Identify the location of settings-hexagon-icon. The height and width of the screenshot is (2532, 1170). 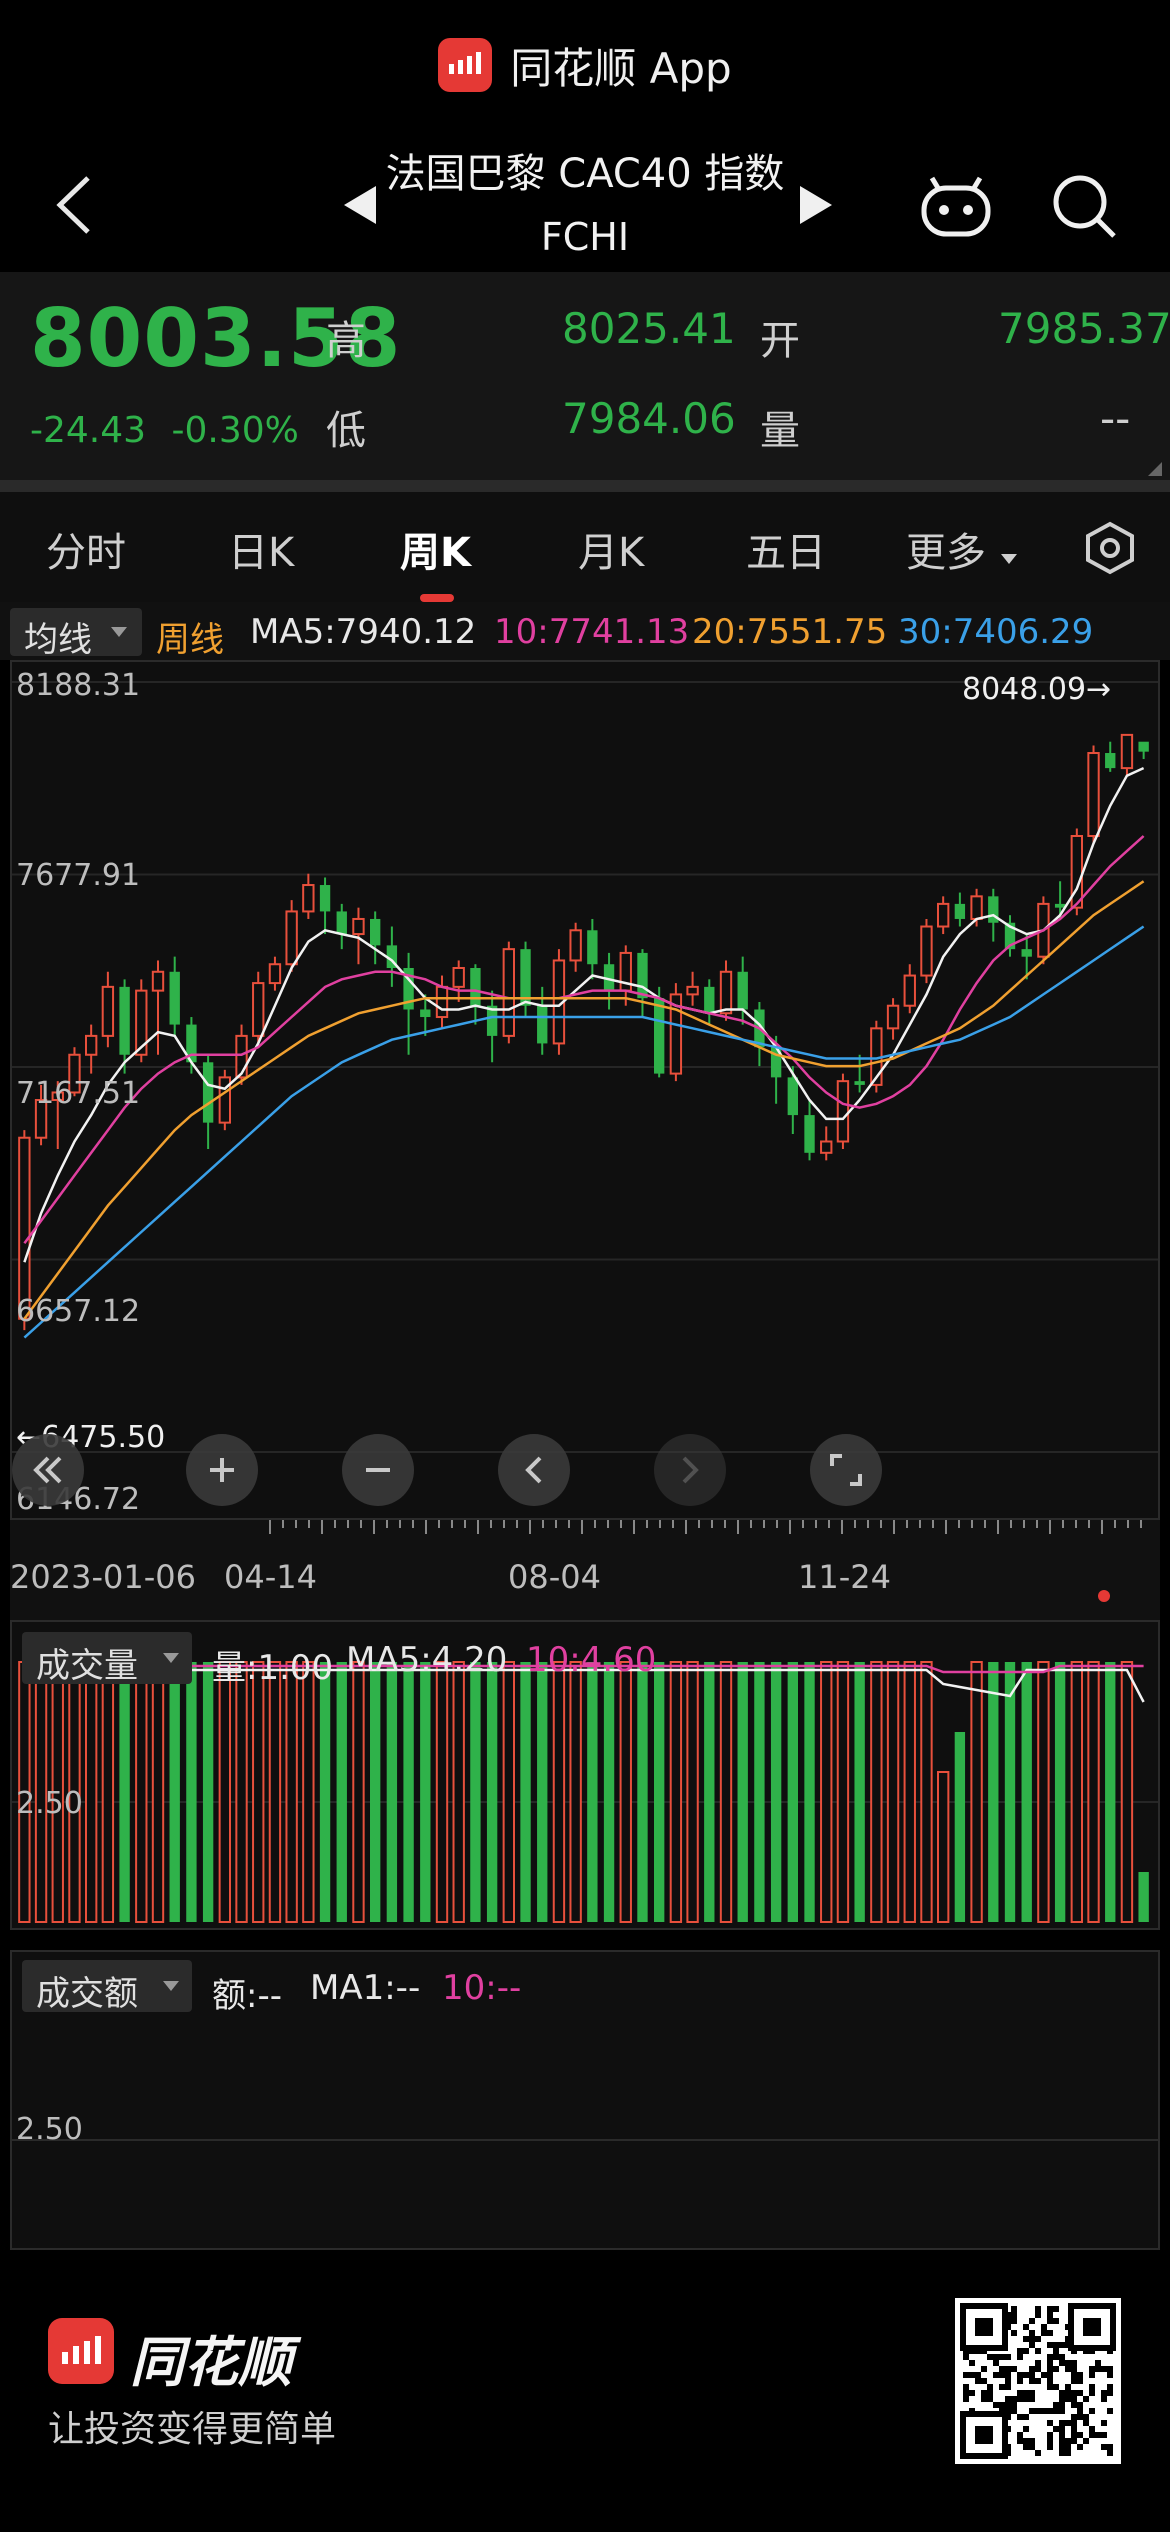
(1110, 548).